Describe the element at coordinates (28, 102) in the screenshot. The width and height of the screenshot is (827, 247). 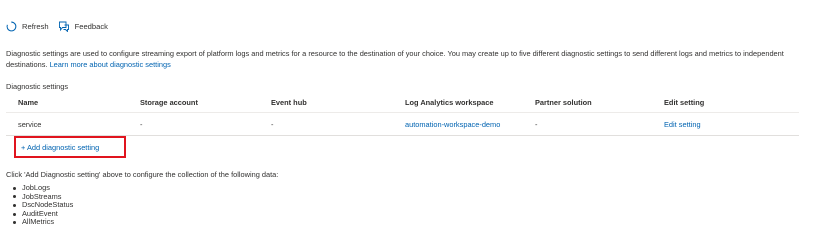
I see `header-name: Name` at that location.